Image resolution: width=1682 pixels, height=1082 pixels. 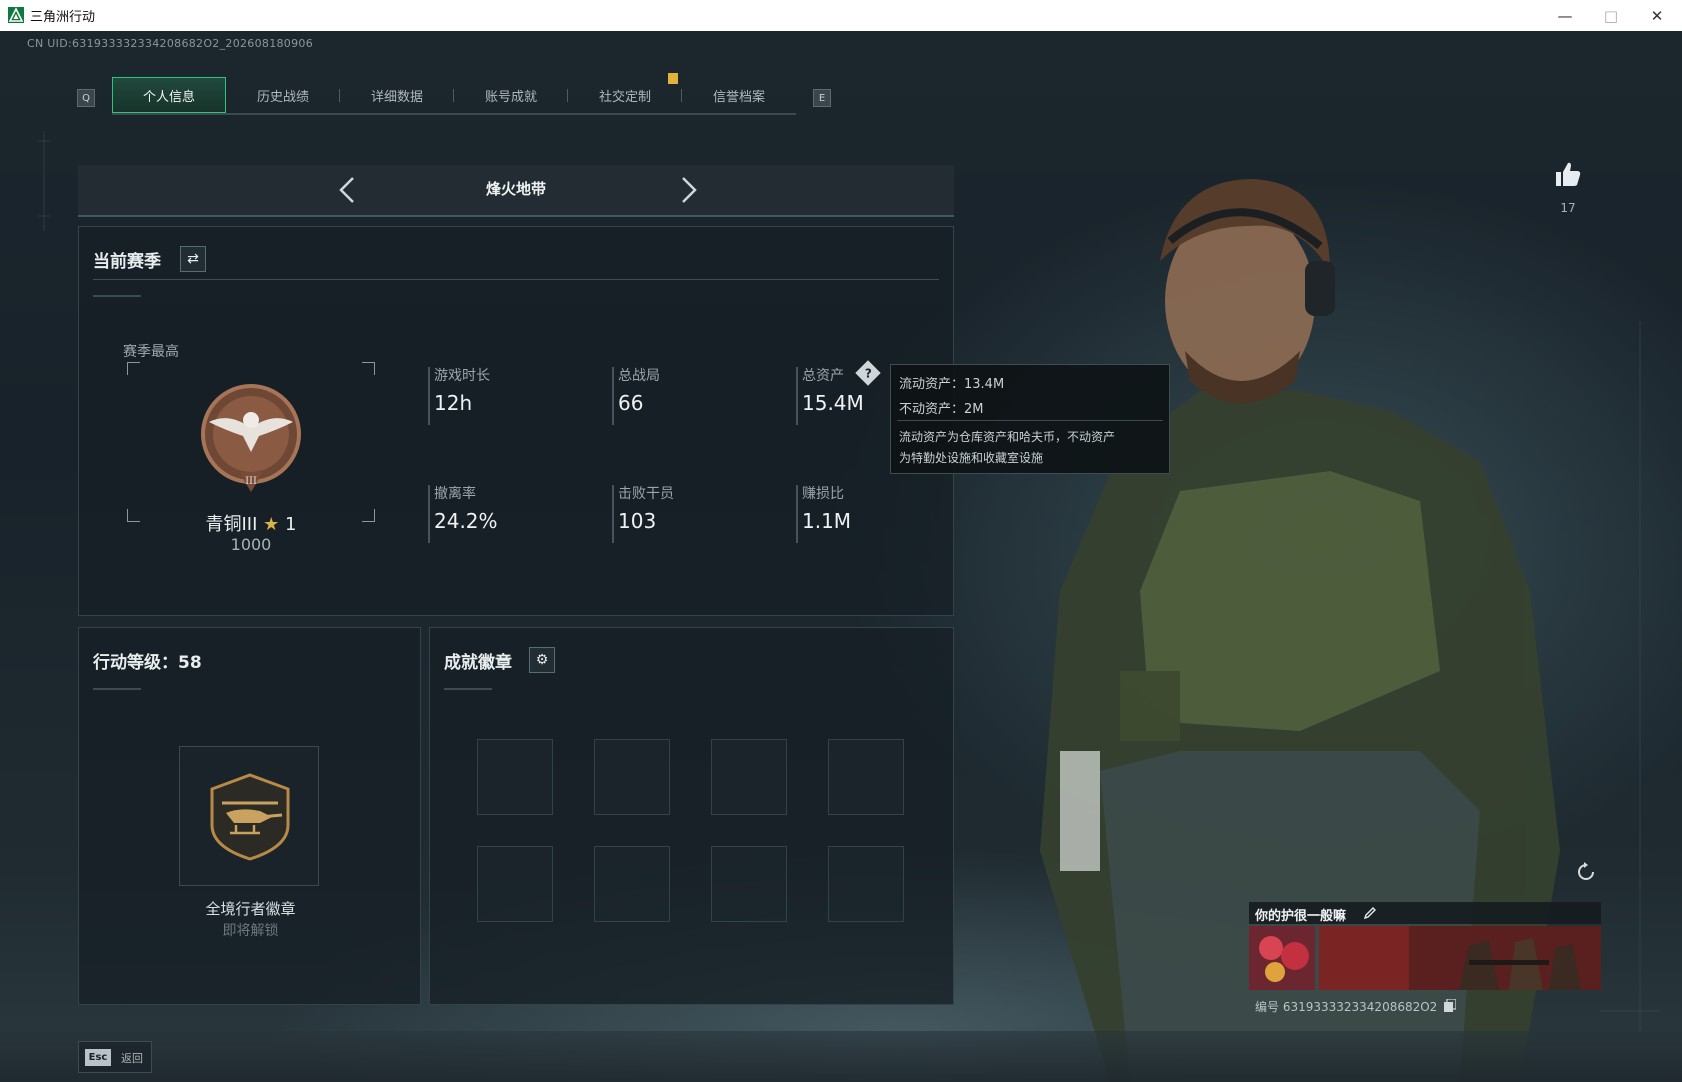 I want to click on mode-label: 烽火地带, so click(x=515, y=189).